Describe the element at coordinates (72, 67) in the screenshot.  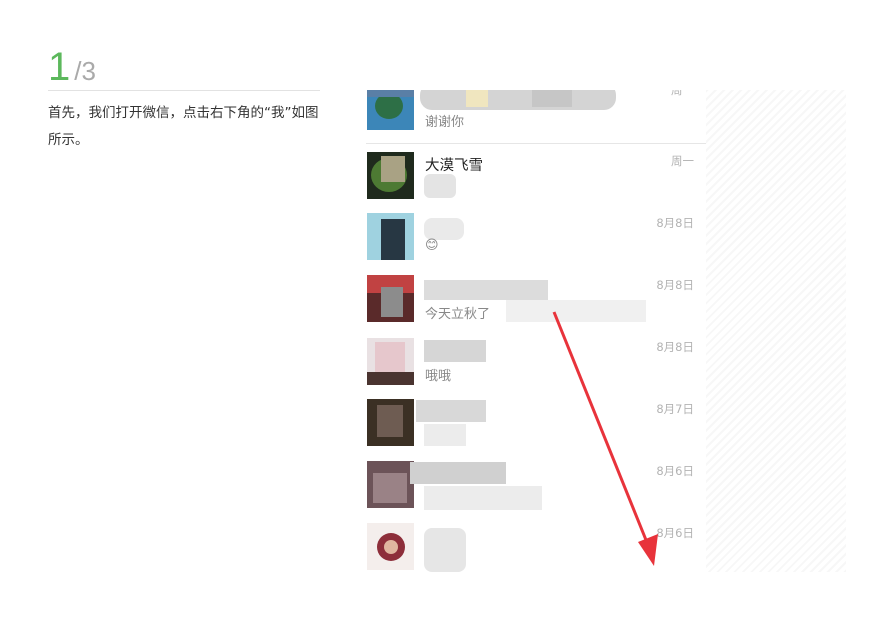
I see `step-counter: 1/3` at that location.